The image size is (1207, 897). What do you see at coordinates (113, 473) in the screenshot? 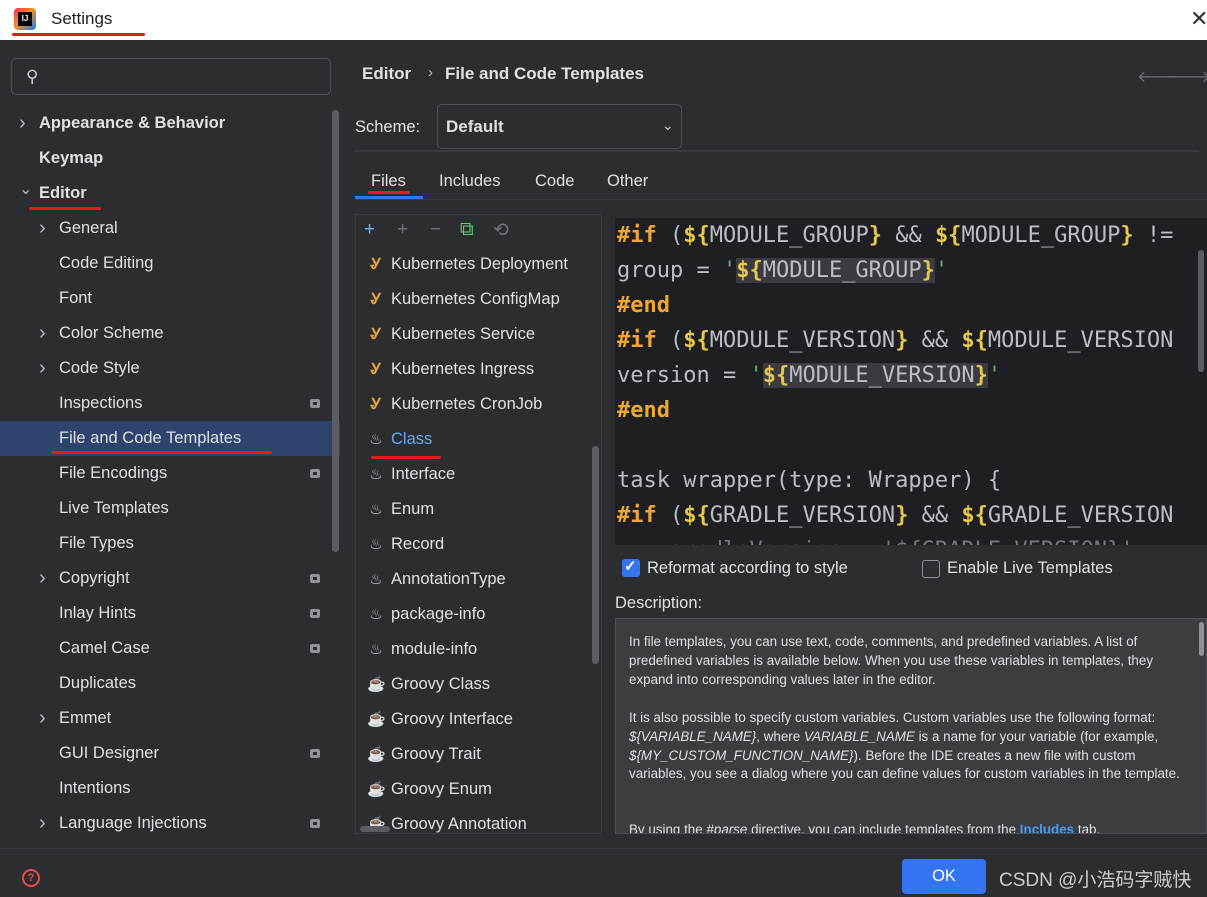
I see `sidebar-item-label: File Encodings` at bounding box center [113, 473].